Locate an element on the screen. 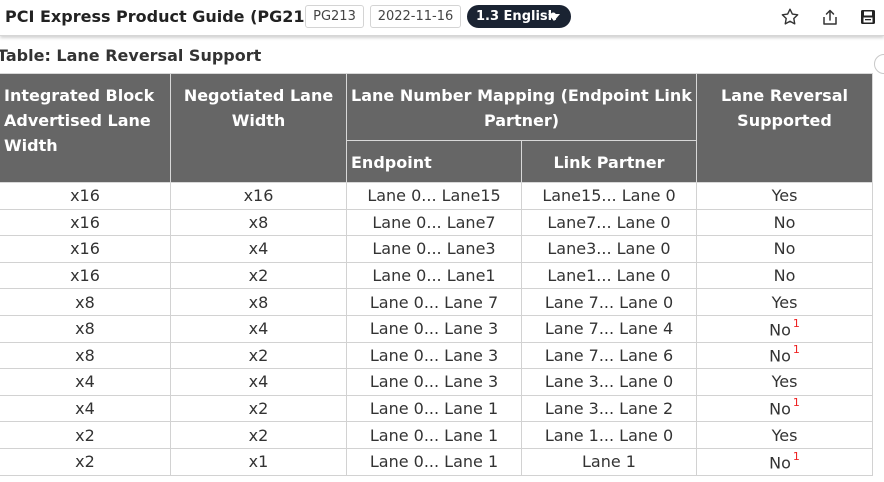  cell-endpoint-text: Lane 0... Lane1 is located at coordinates (434, 276).